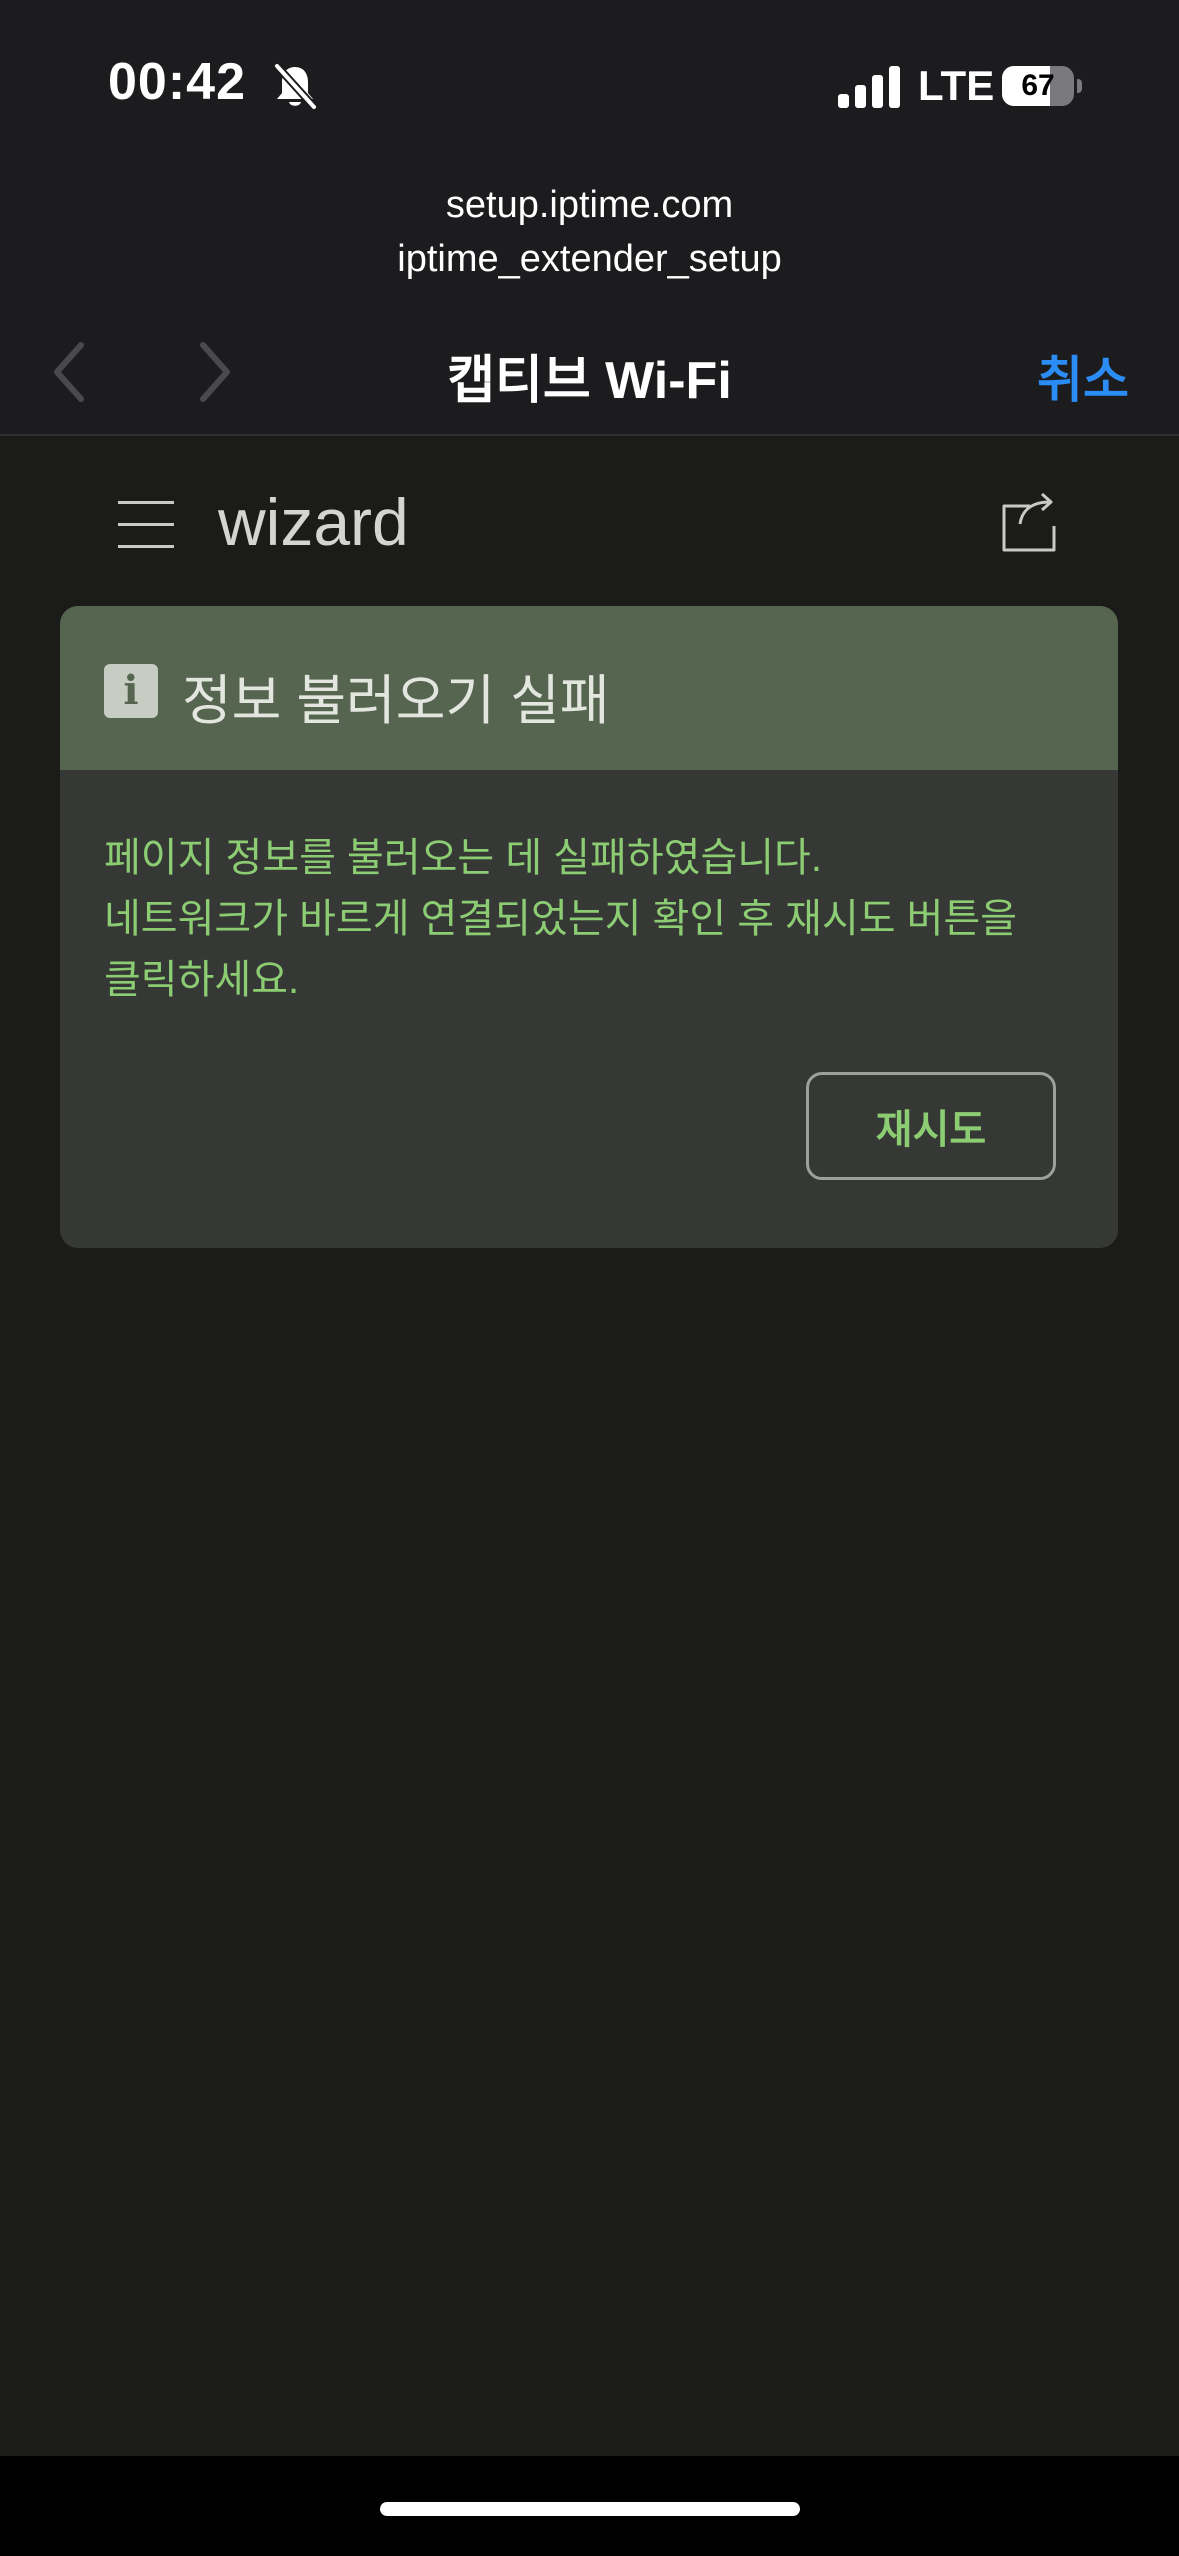 The width and height of the screenshot is (1179, 2556). Describe the element at coordinates (931, 1126) in the screenshot. I see `retry-button: 재시도` at that location.